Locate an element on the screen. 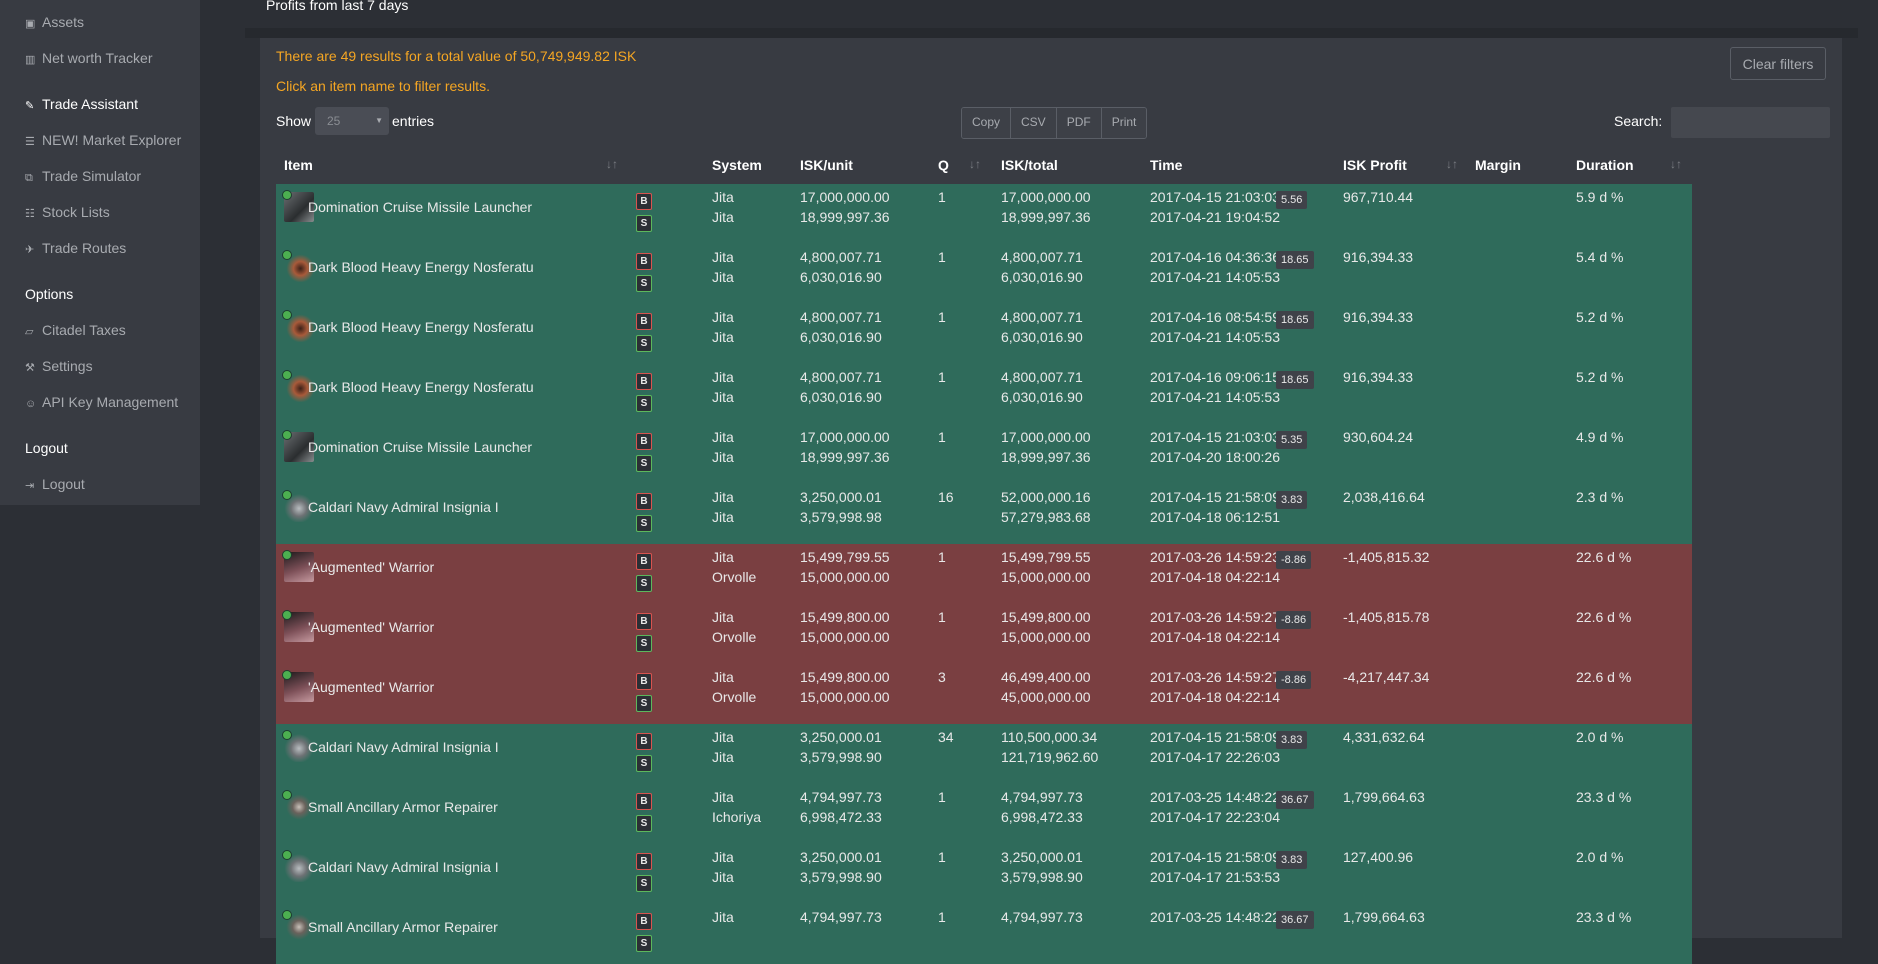 Image resolution: width=1878 pixels, height=964 pixels. sidebar-item-net-worth-tracker: ▥ Net worth Tracker is located at coordinates (88, 58).